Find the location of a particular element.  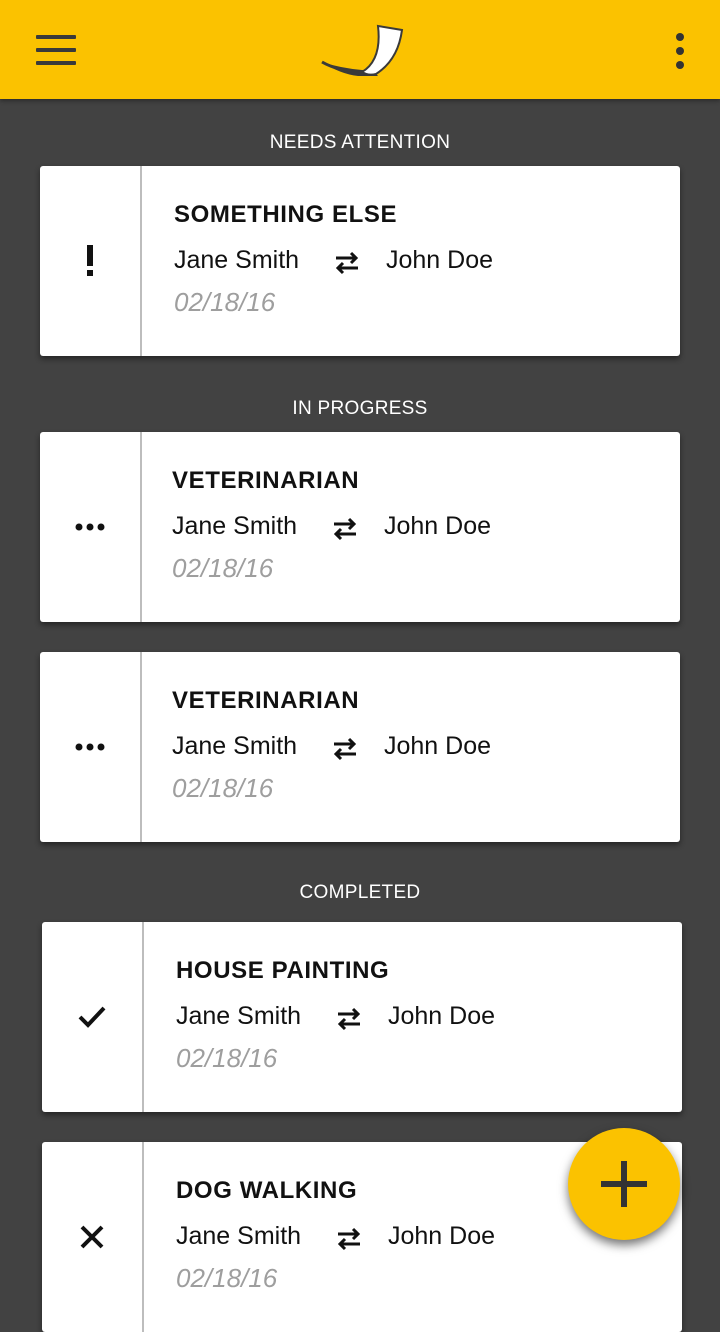

card-title: SOMETHING ELSE is located at coordinates (286, 214).